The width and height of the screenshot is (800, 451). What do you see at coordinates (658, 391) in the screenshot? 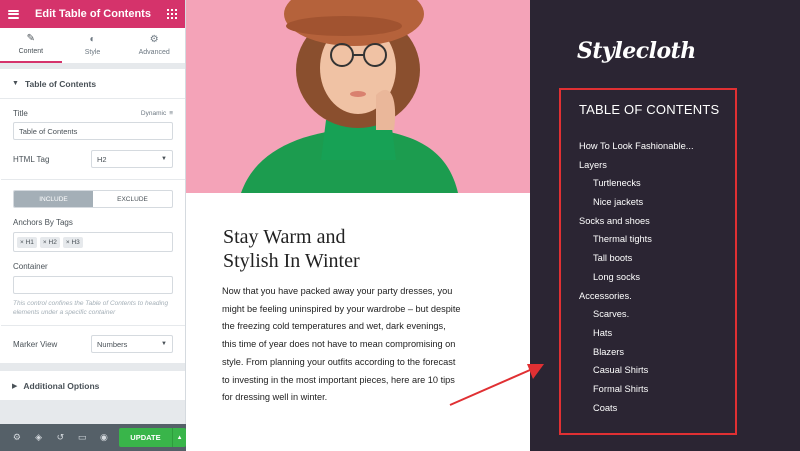
I see `toc-link: Formal Shirts` at bounding box center [658, 391].